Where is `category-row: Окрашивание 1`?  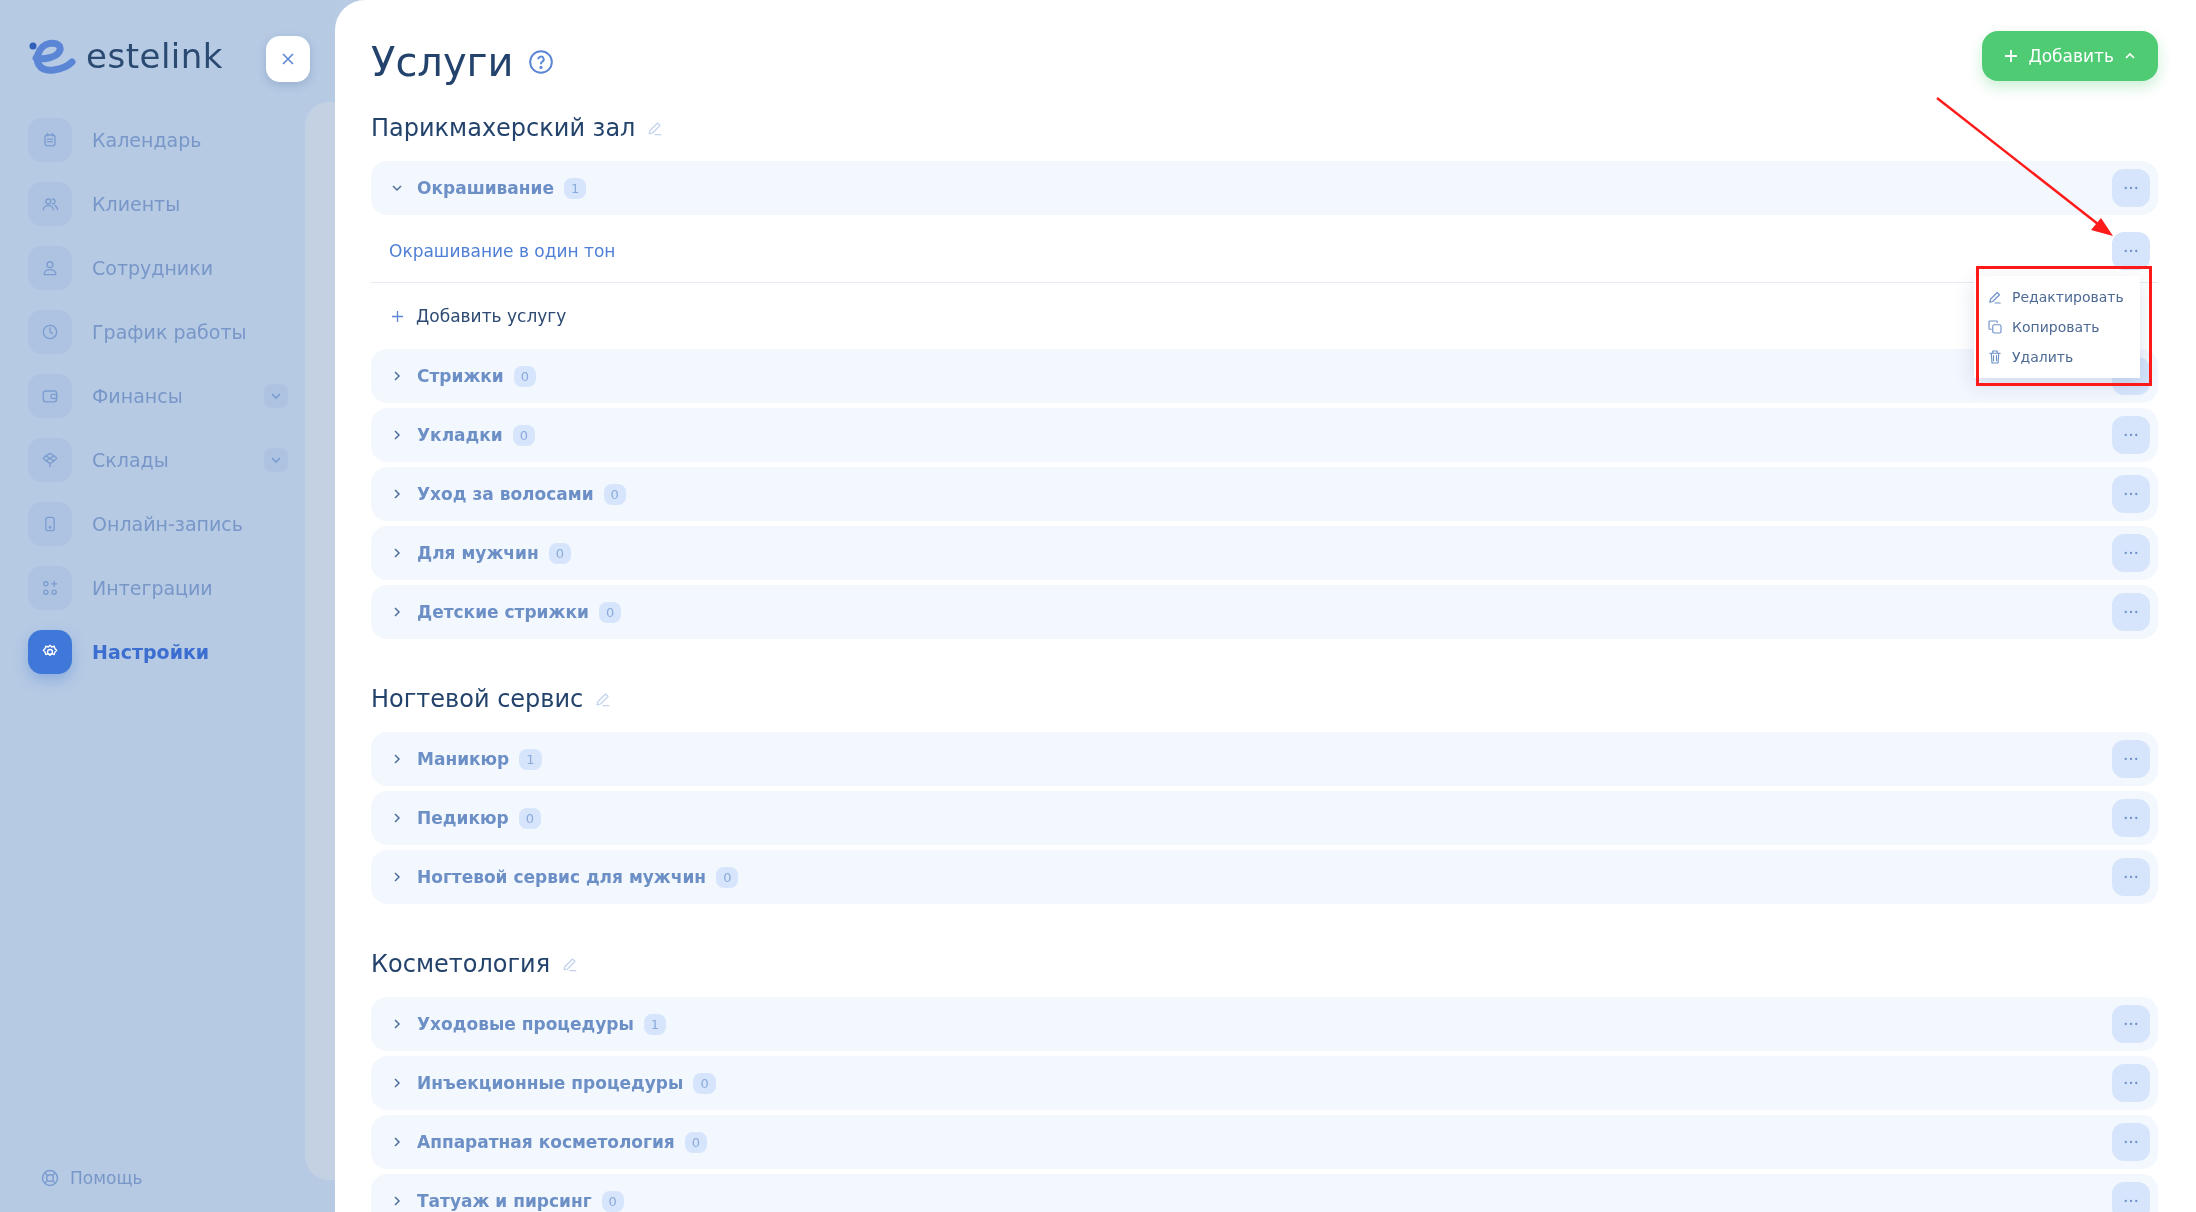 category-row: Окрашивание 1 is located at coordinates (1264, 188).